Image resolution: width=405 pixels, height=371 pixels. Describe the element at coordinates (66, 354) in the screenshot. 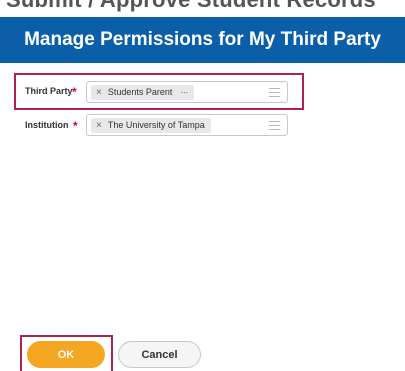

I see `ok-button: OK` at that location.